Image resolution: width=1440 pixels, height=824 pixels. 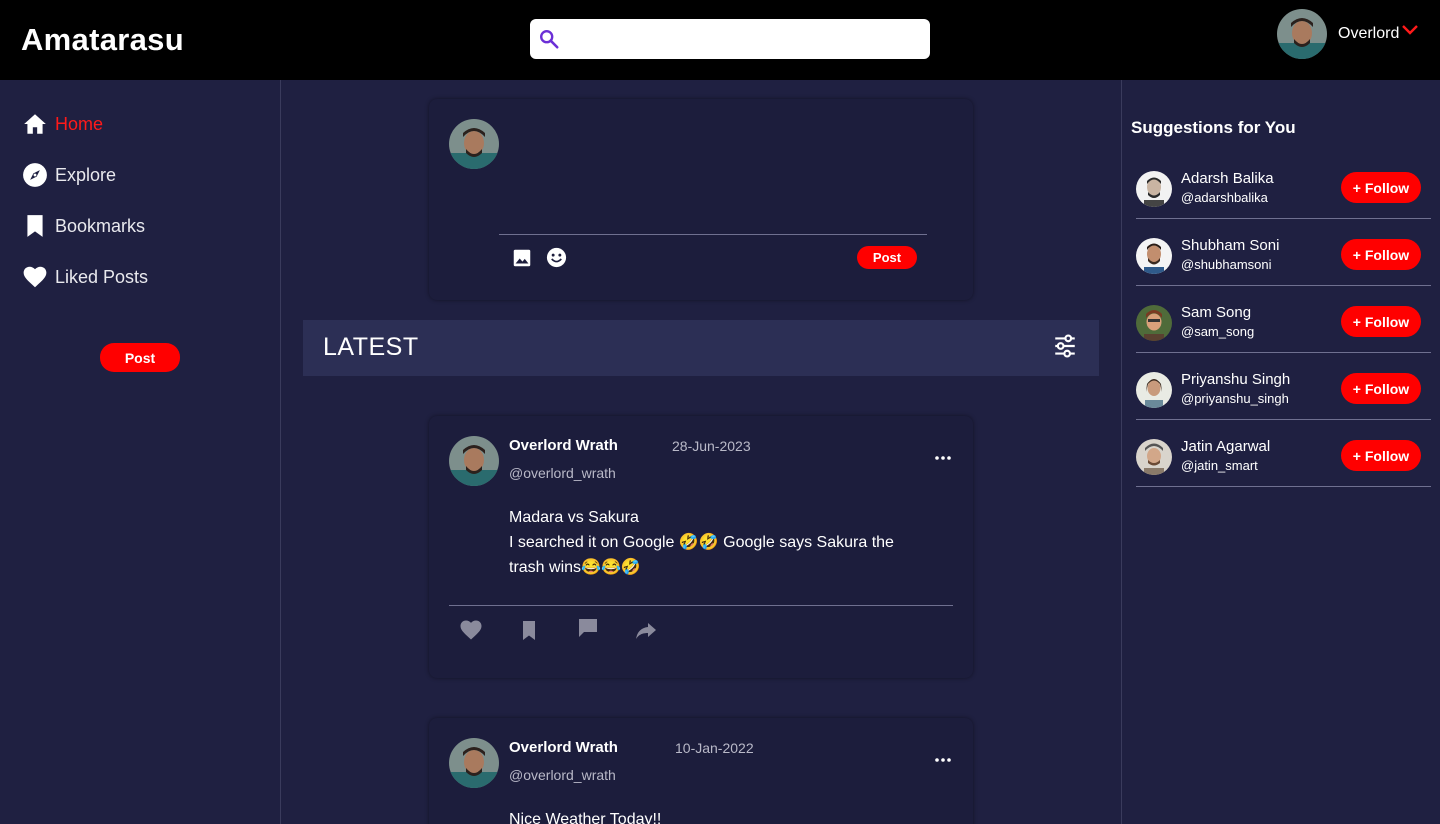 What do you see at coordinates (713, 234) in the screenshot?
I see `composer-divider` at bounding box center [713, 234].